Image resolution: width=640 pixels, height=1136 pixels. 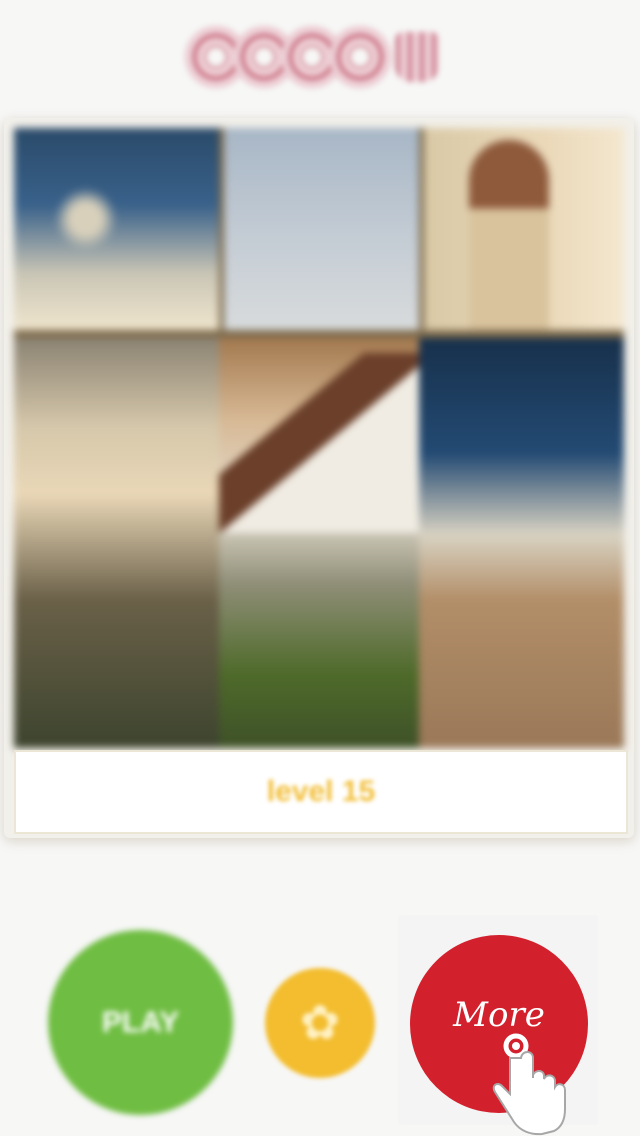 What do you see at coordinates (529, 1084) in the screenshot?
I see `tap-hand-icon` at bounding box center [529, 1084].